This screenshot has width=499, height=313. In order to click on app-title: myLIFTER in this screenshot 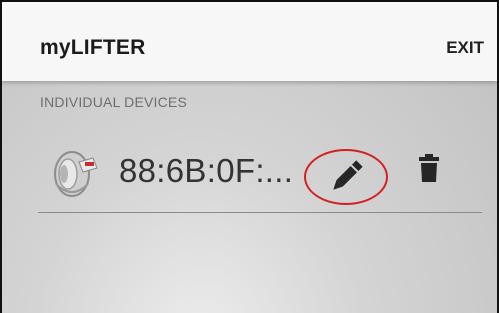, I will do `click(93, 47)`.